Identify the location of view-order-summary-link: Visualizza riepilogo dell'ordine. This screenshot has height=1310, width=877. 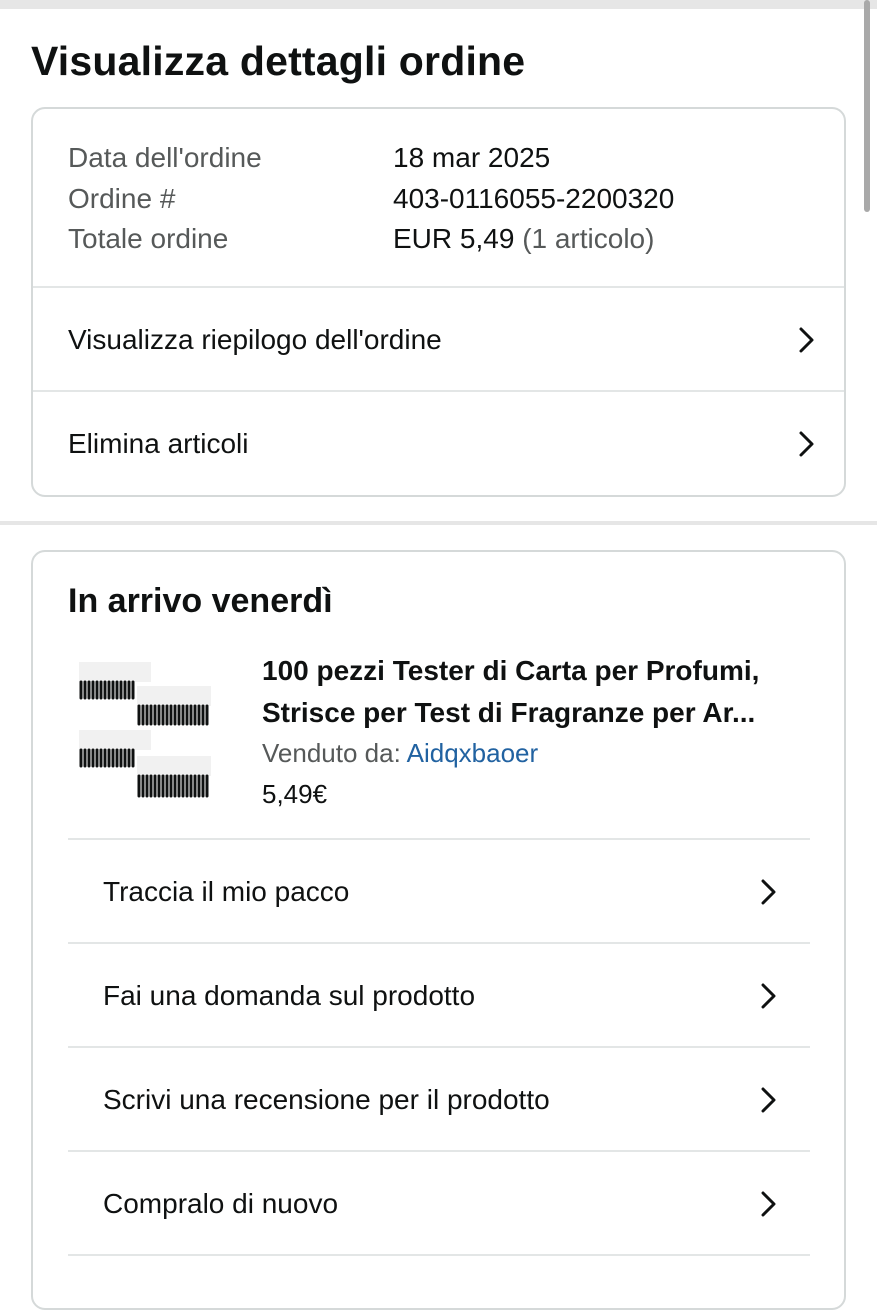
(438, 340).